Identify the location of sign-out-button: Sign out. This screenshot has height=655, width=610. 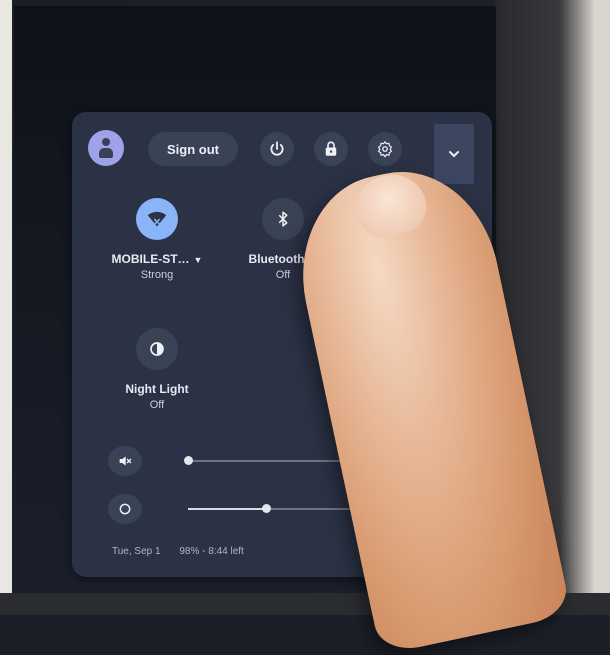
(193, 149).